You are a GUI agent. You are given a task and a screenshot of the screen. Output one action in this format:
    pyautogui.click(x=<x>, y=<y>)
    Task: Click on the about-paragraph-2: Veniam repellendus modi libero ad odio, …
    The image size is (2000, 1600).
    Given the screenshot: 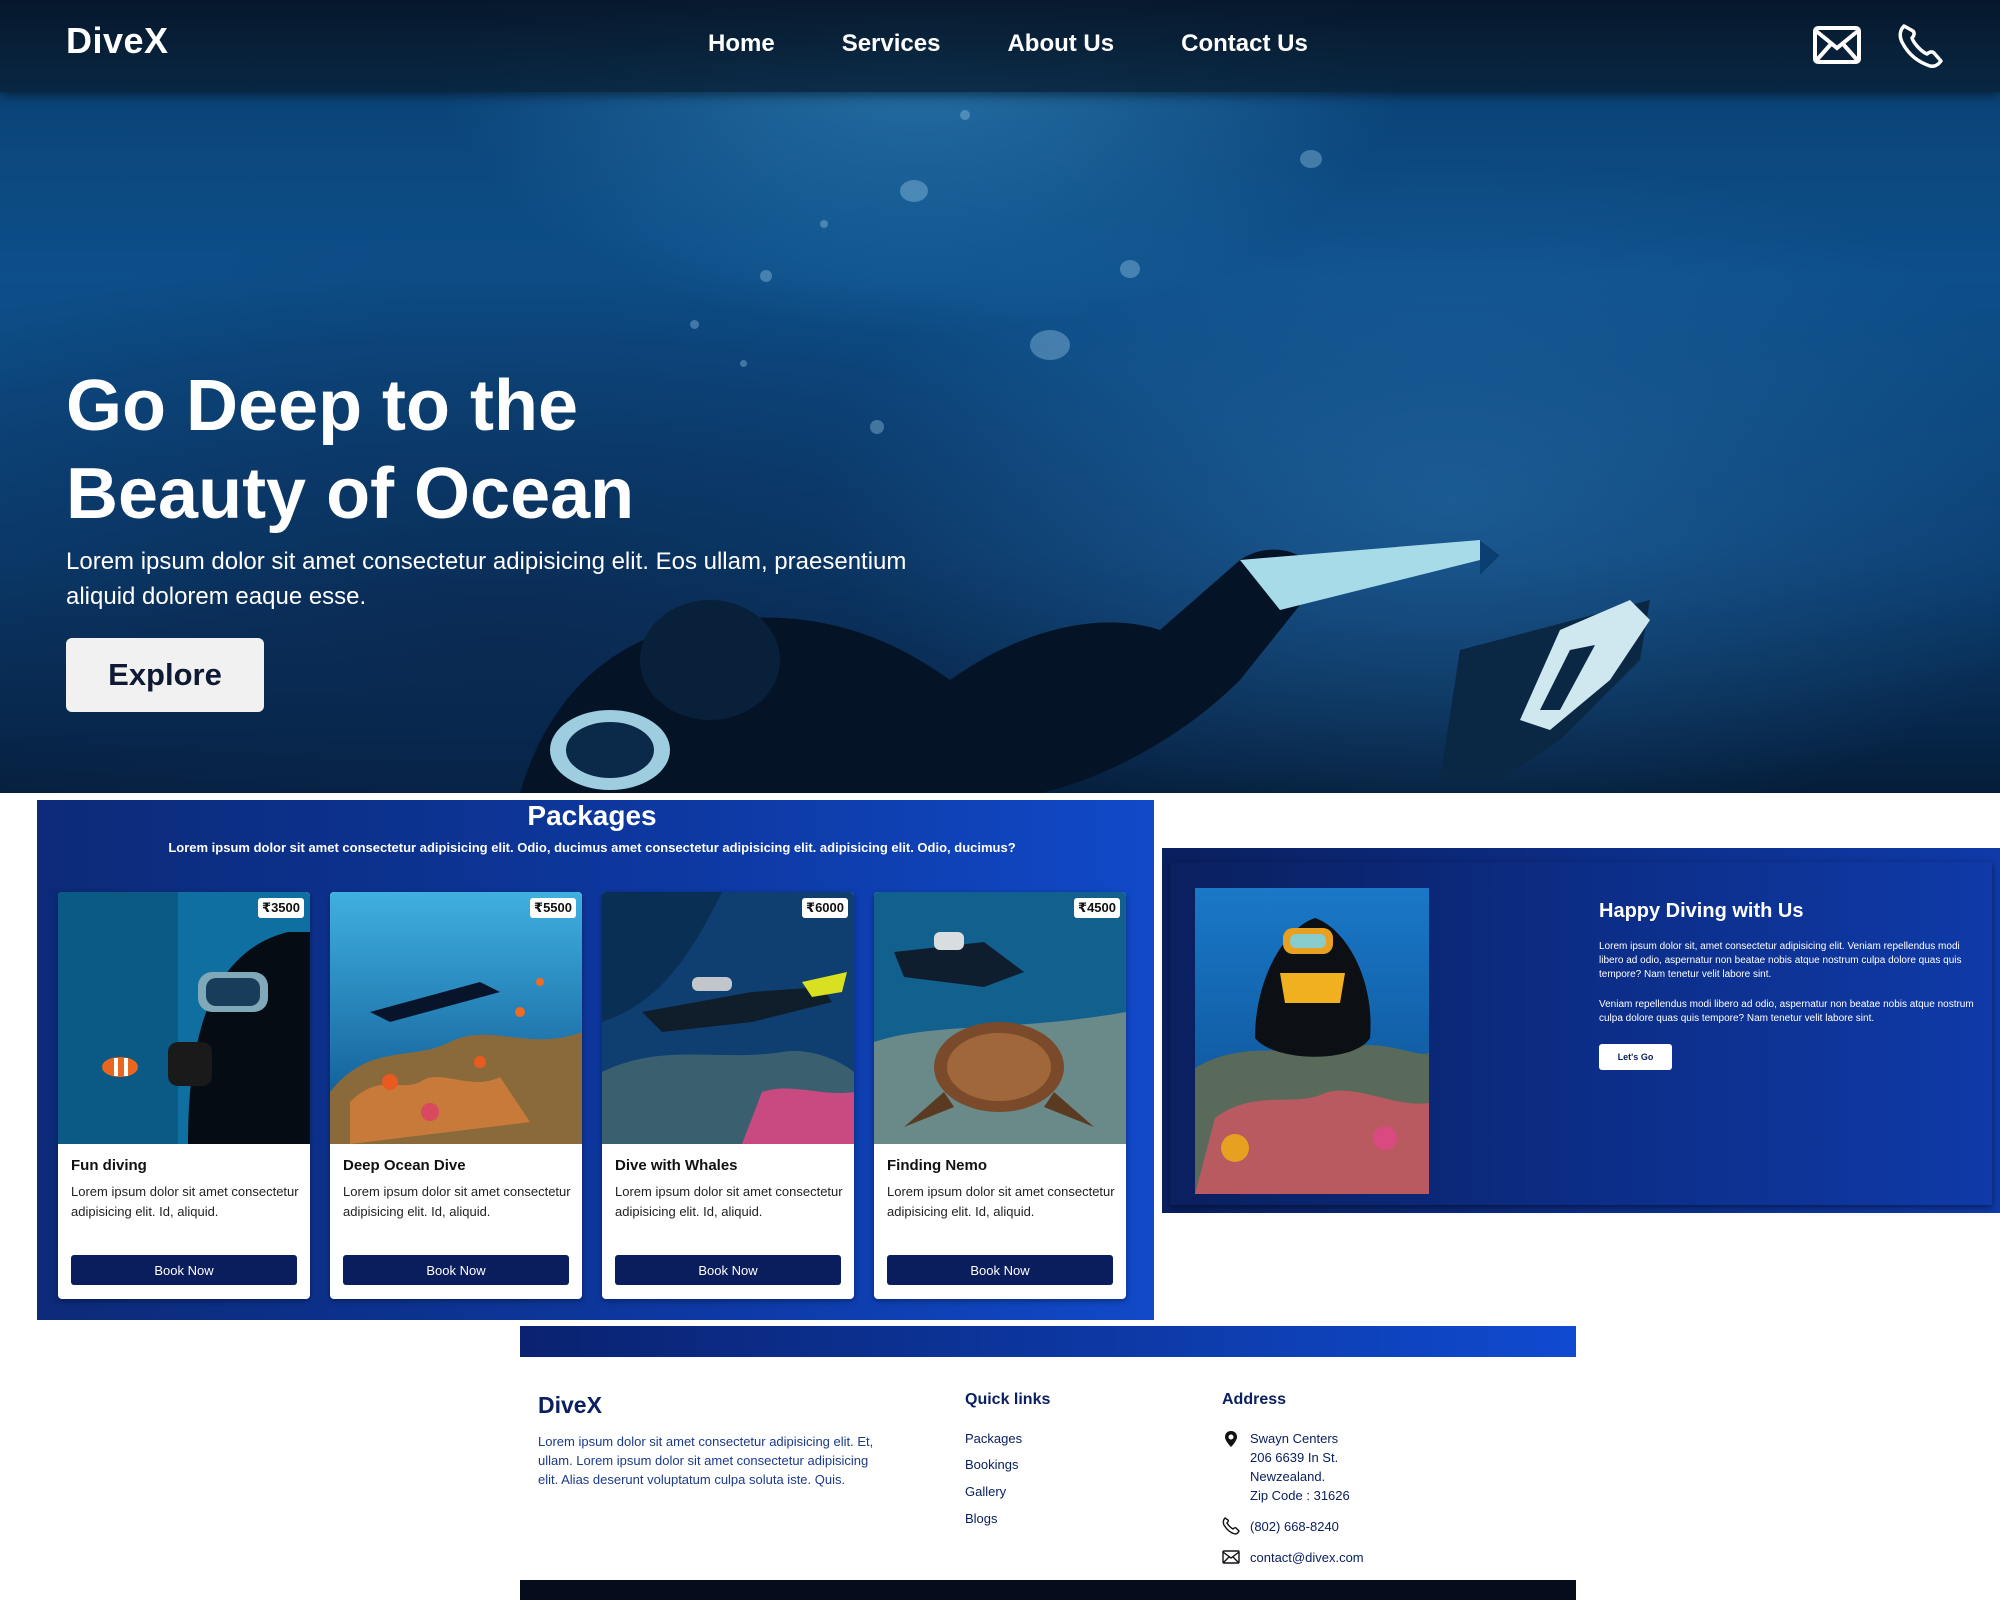 What is the action you would take?
    pyautogui.click(x=1786, y=1011)
    